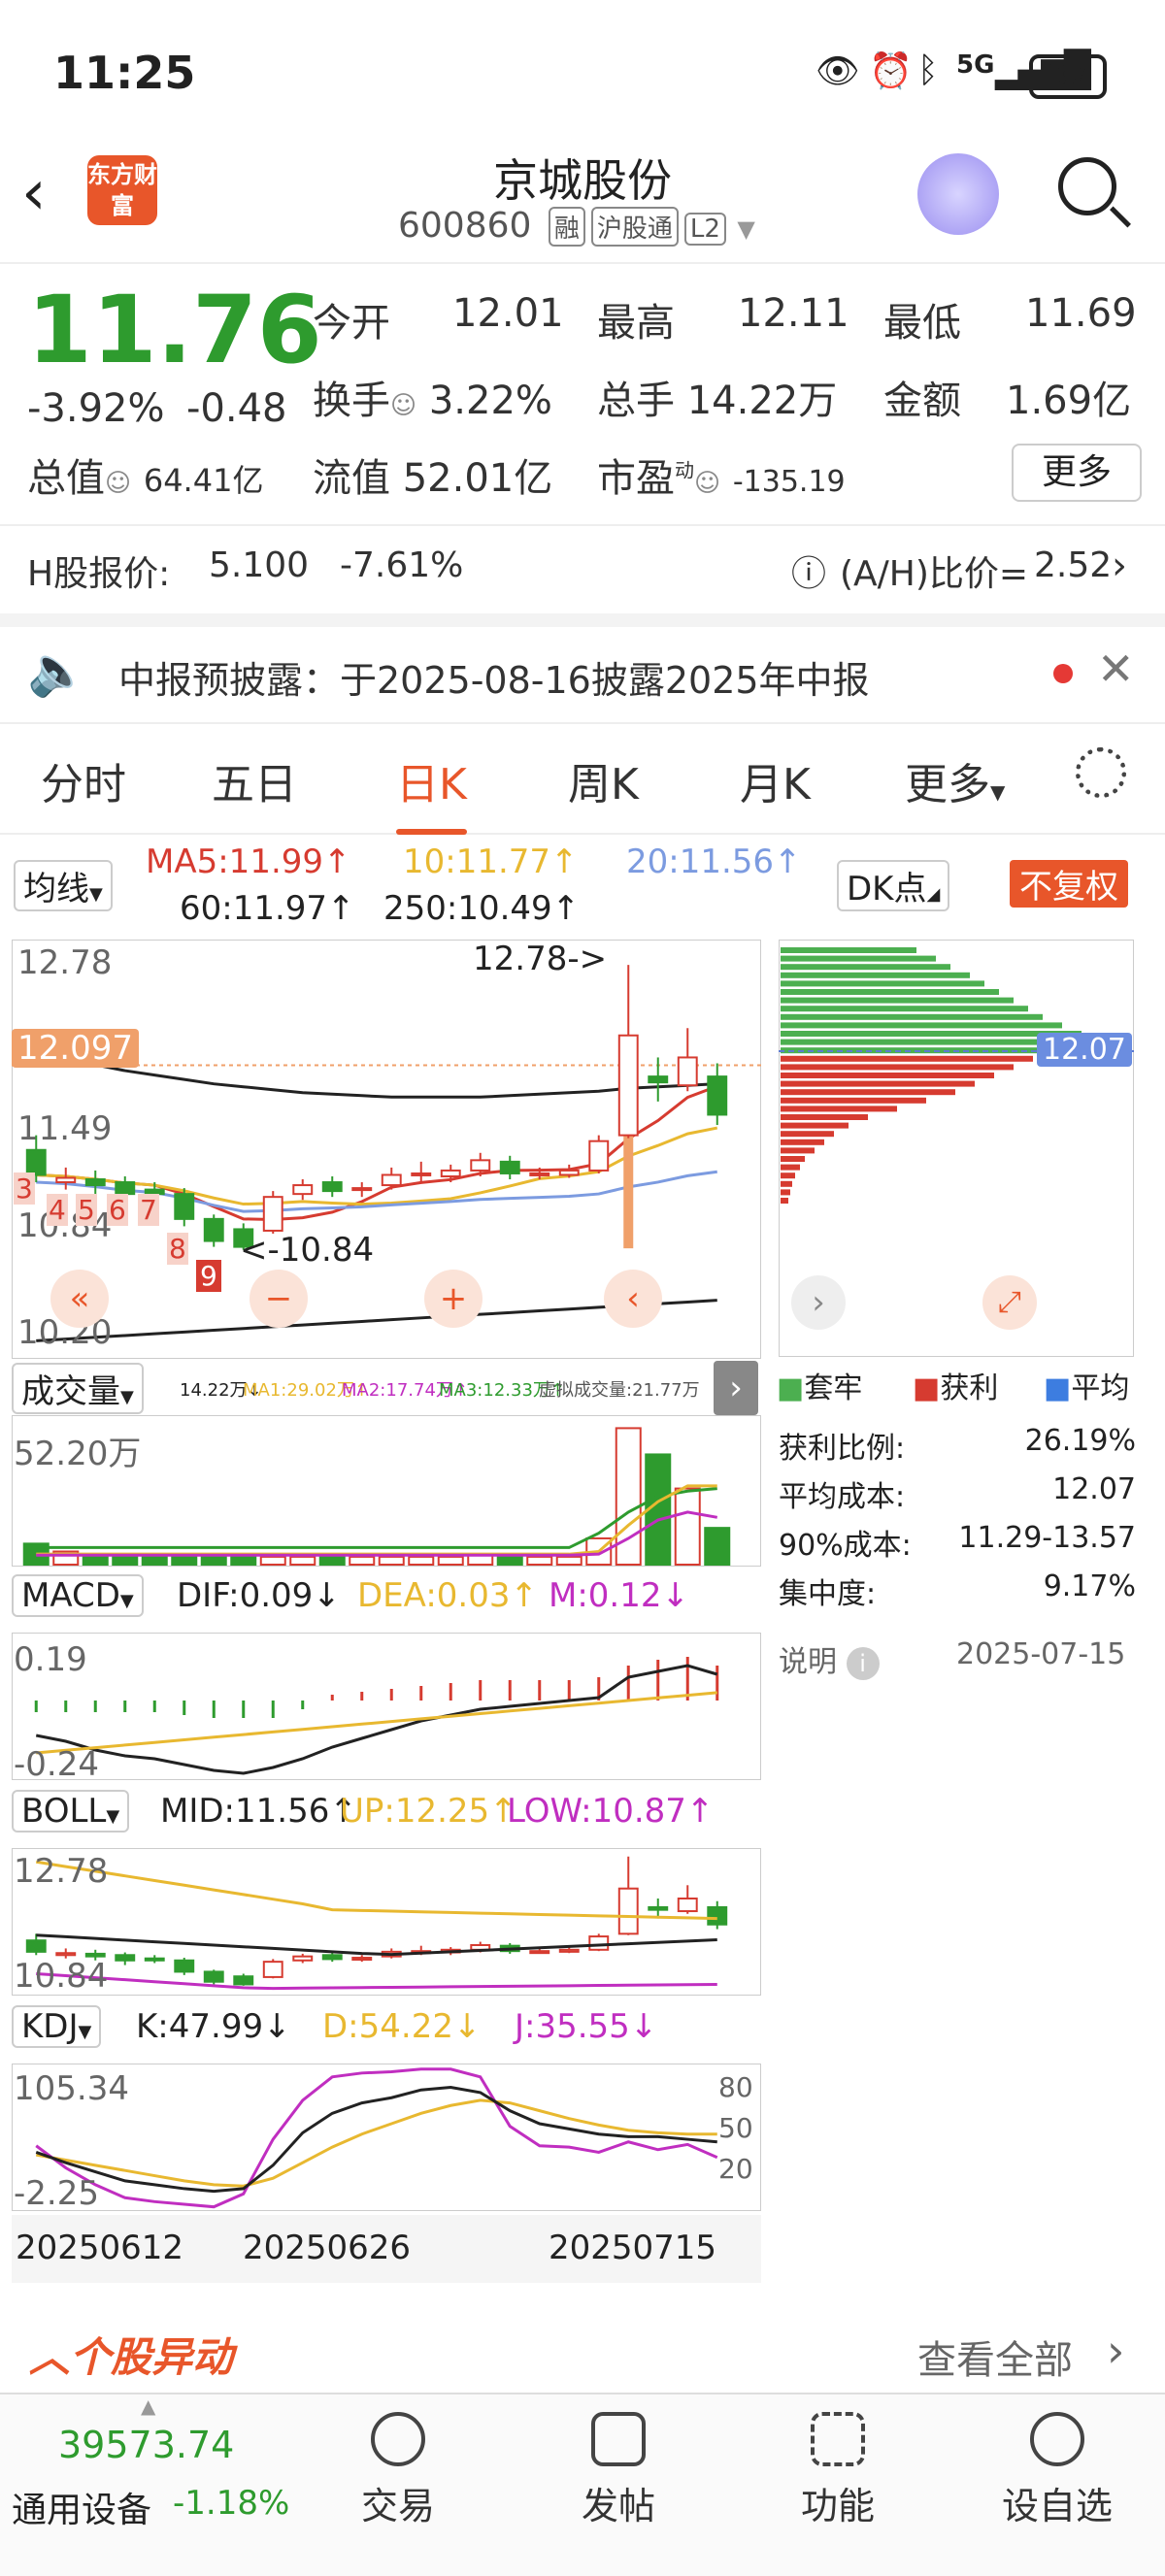 This screenshot has height=2576, width=1165. What do you see at coordinates (453, 1299) in the screenshot?
I see `zoom-in-icon: +` at bounding box center [453, 1299].